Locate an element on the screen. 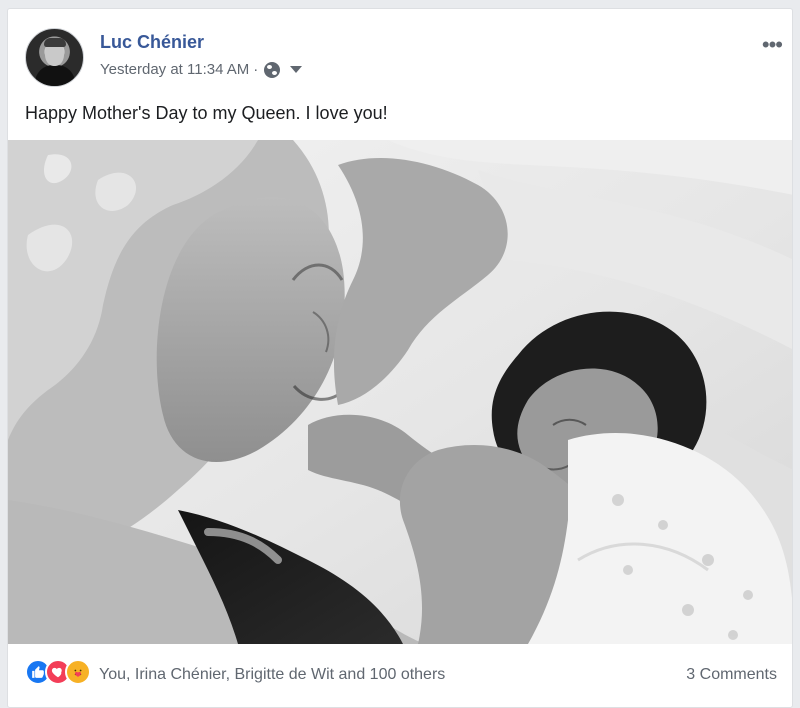 The height and width of the screenshot is (708, 800). comments-count: 3 Comments is located at coordinates (731, 675).